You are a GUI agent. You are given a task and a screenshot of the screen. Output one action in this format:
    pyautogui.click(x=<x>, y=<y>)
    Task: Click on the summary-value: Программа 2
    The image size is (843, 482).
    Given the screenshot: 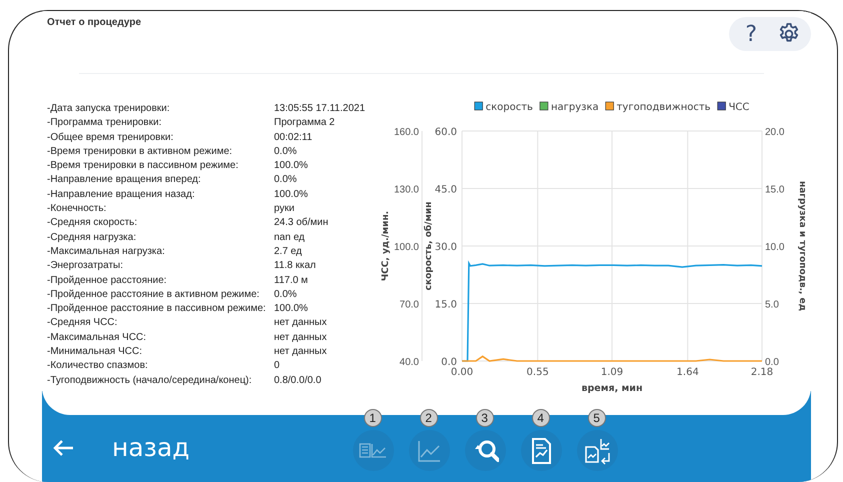 What is the action you would take?
    pyautogui.click(x=305, y=123)
    